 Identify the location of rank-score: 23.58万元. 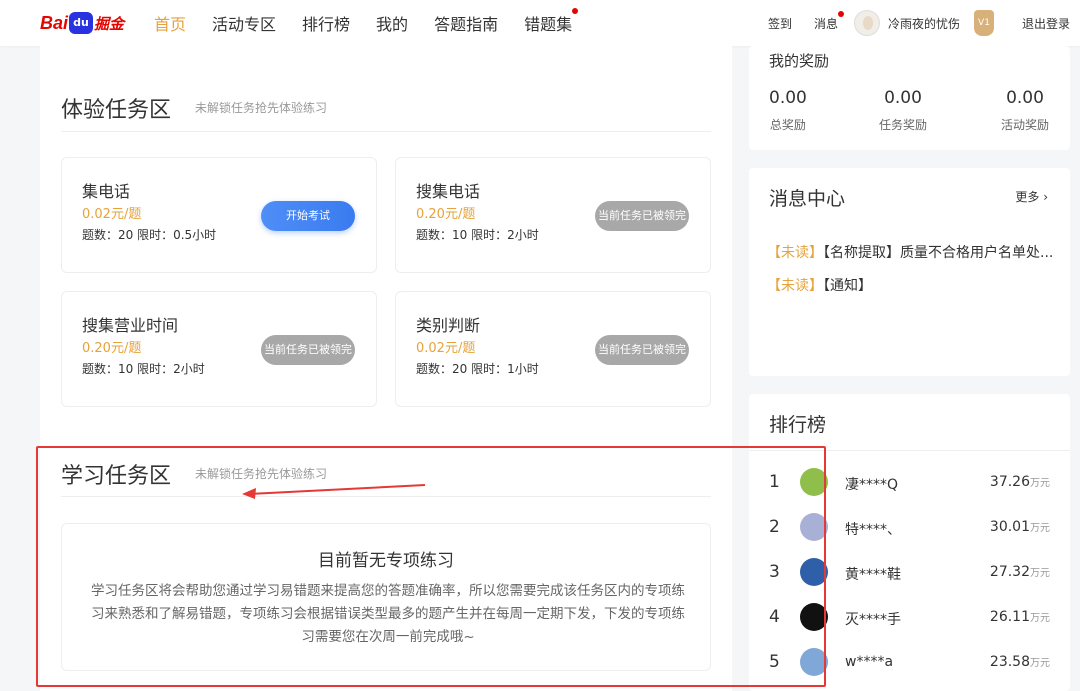
(1020, 662).